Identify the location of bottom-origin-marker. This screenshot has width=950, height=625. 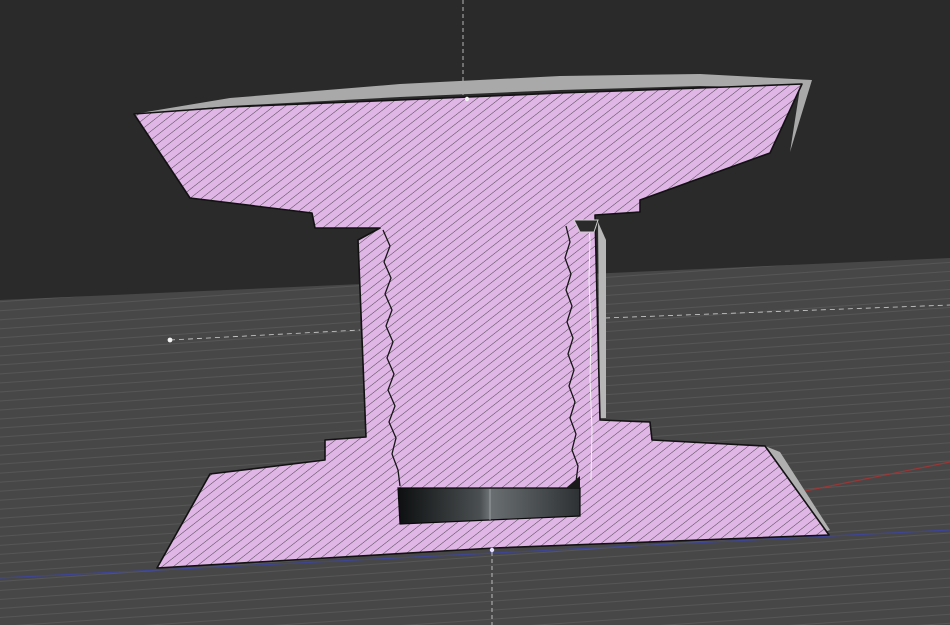
(492, 550).